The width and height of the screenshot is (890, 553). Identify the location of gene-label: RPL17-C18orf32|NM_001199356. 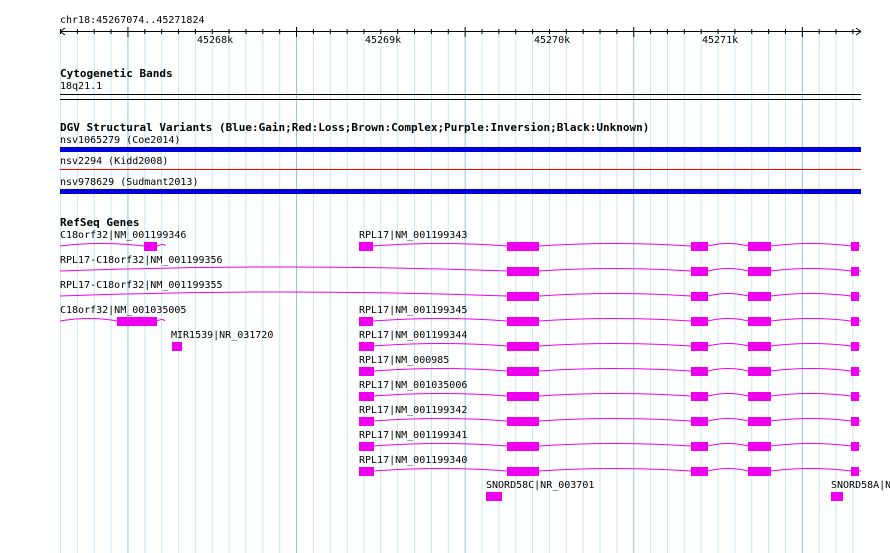
(141, 260).